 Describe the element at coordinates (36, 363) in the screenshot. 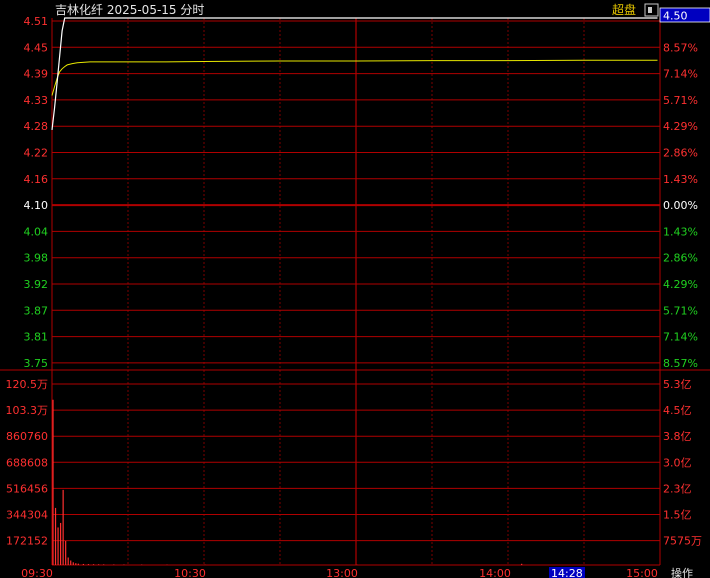

I see `price-tick-label: 3.75` at that location.